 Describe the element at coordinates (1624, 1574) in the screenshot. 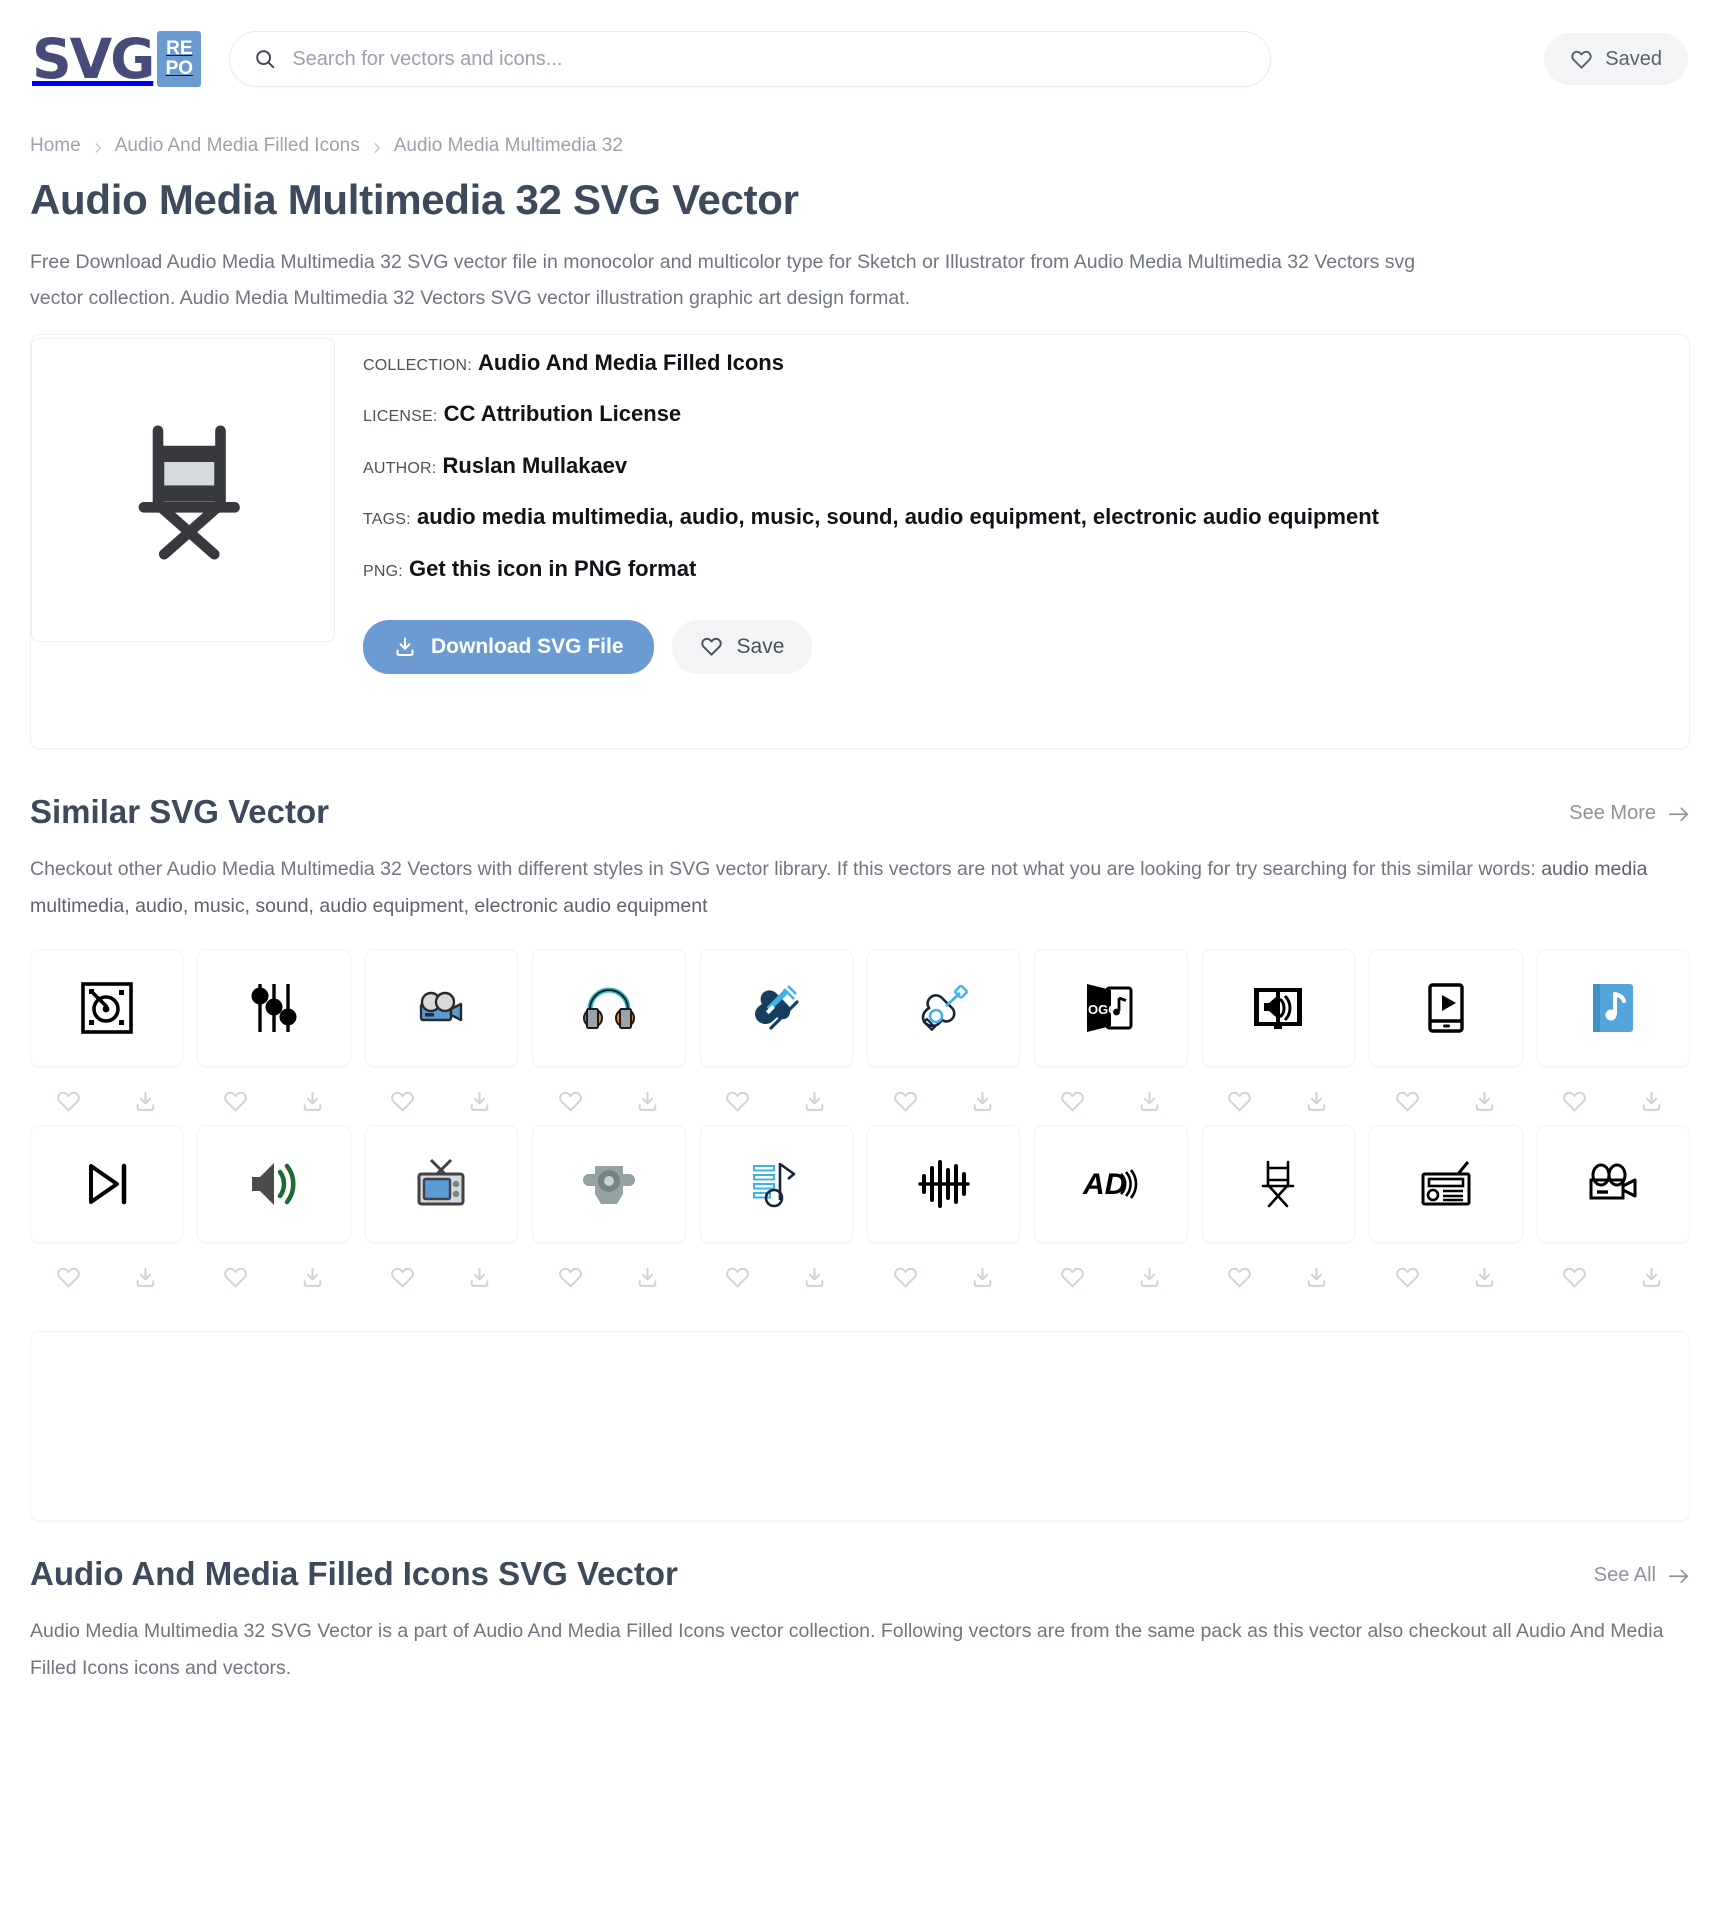

I see `see-all-label: See All` at that location.